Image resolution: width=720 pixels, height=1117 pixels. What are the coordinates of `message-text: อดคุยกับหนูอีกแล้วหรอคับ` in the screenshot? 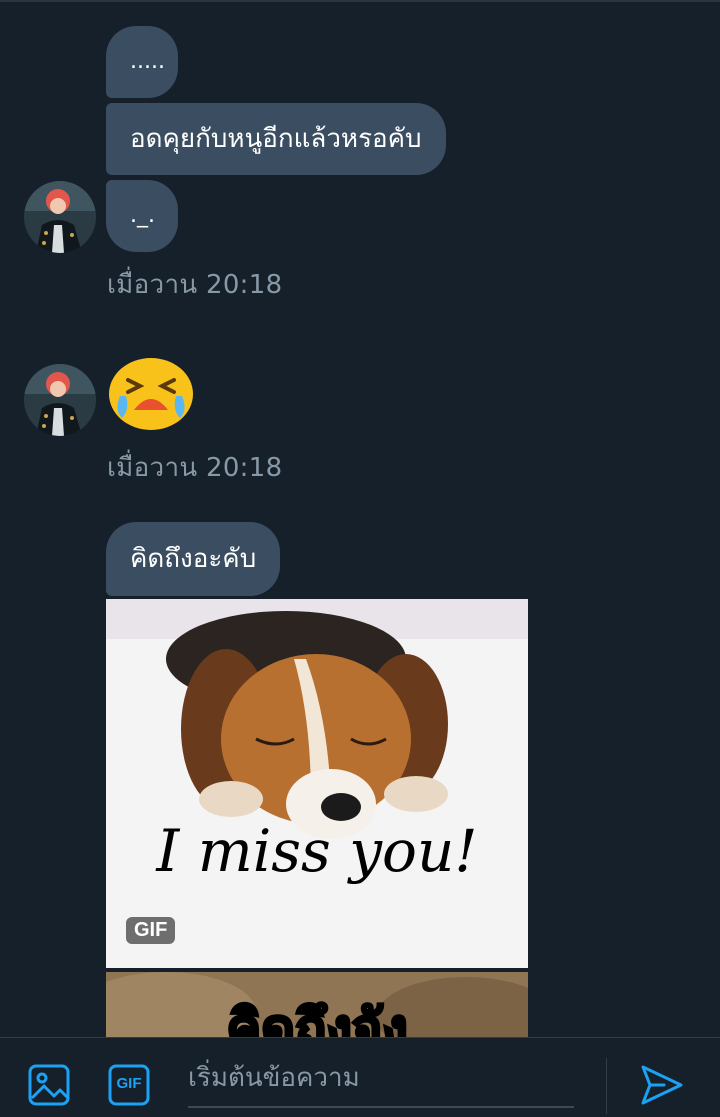 It's located at (276, 139).